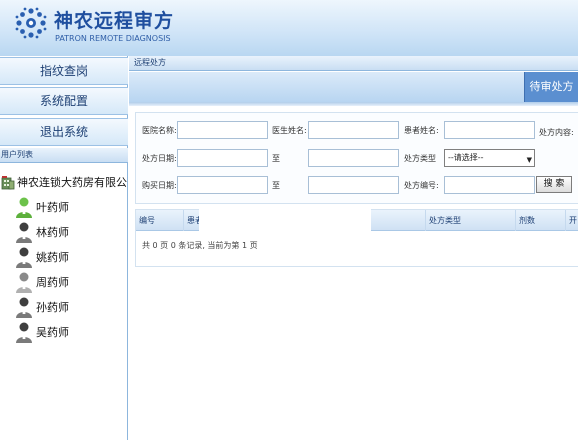  What do you see at coordinates (8, 183) in the screenshot?
I see `org-building-icon` at bounding box center [8, 183].